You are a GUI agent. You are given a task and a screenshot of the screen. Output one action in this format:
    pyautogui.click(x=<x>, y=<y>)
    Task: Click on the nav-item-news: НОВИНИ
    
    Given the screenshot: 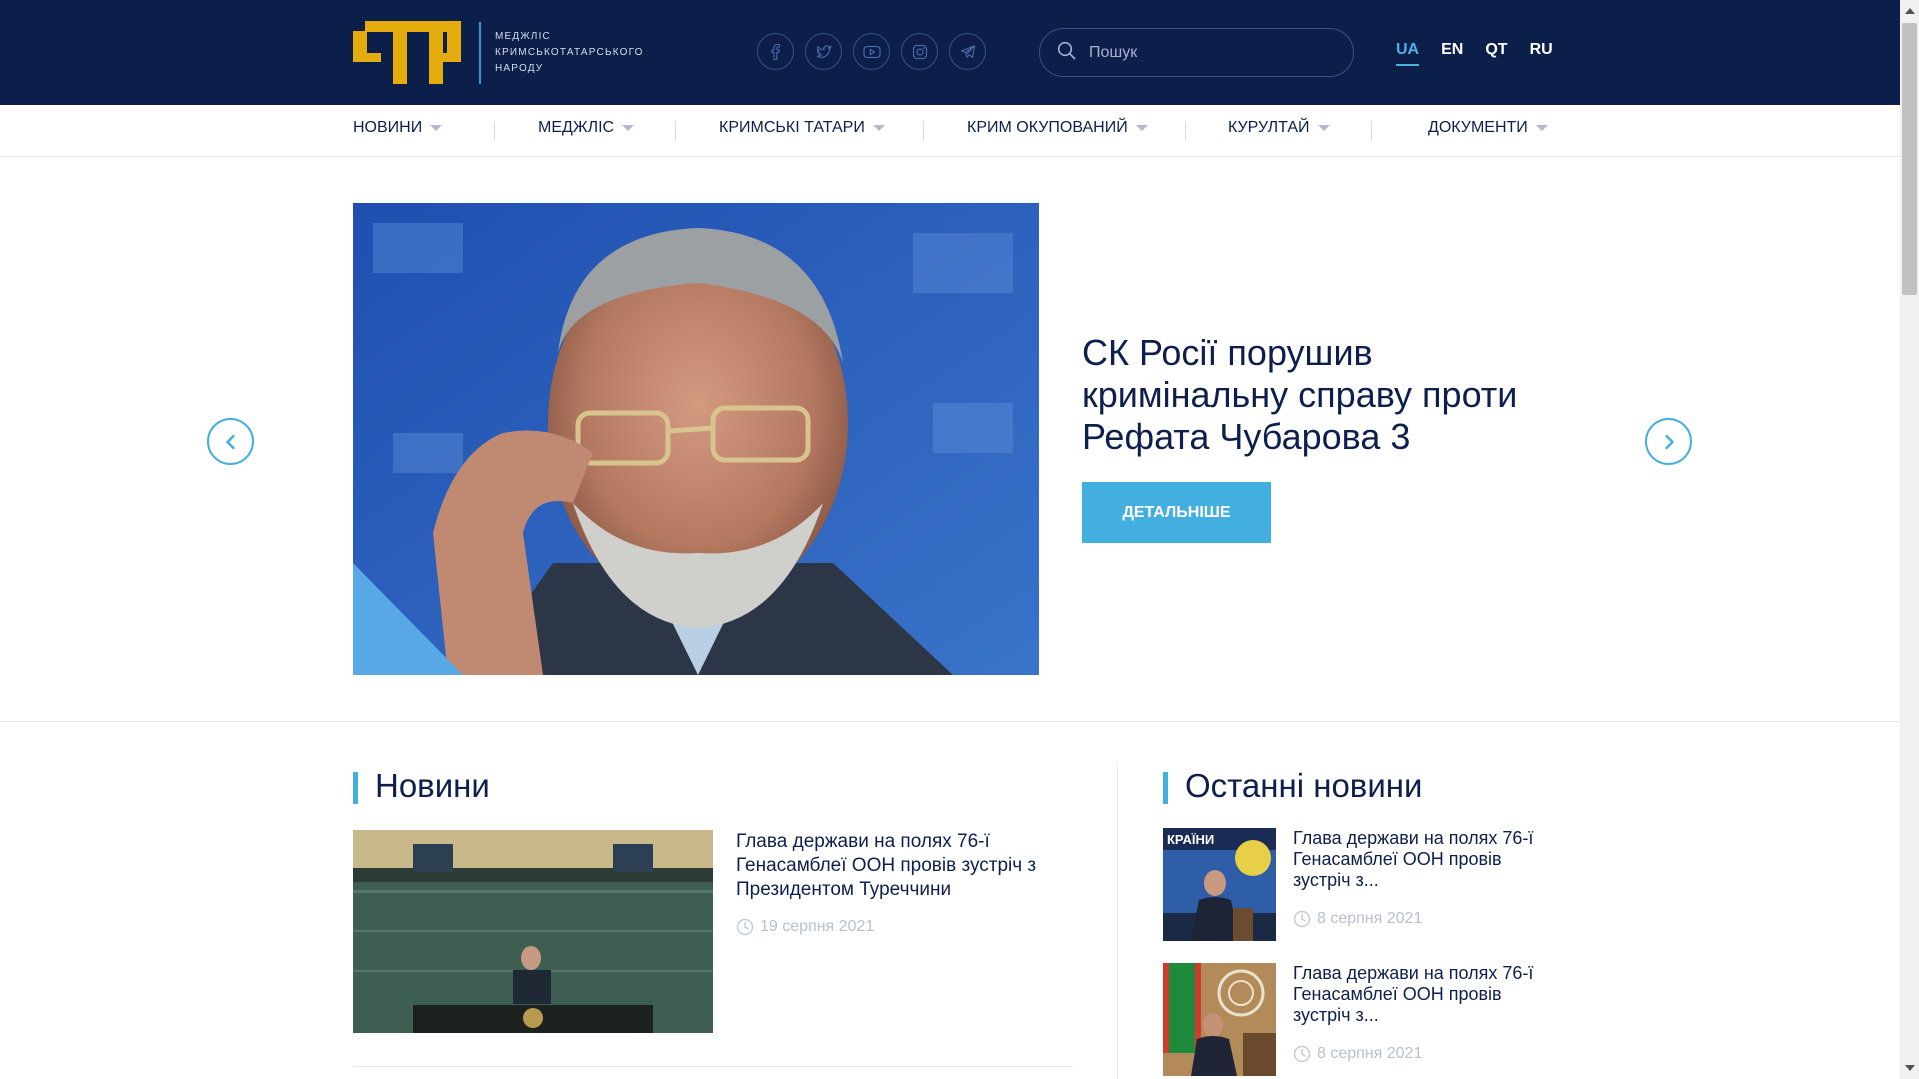 What is the action you would take?
    pyautogui.click(x=398, y=128)
    